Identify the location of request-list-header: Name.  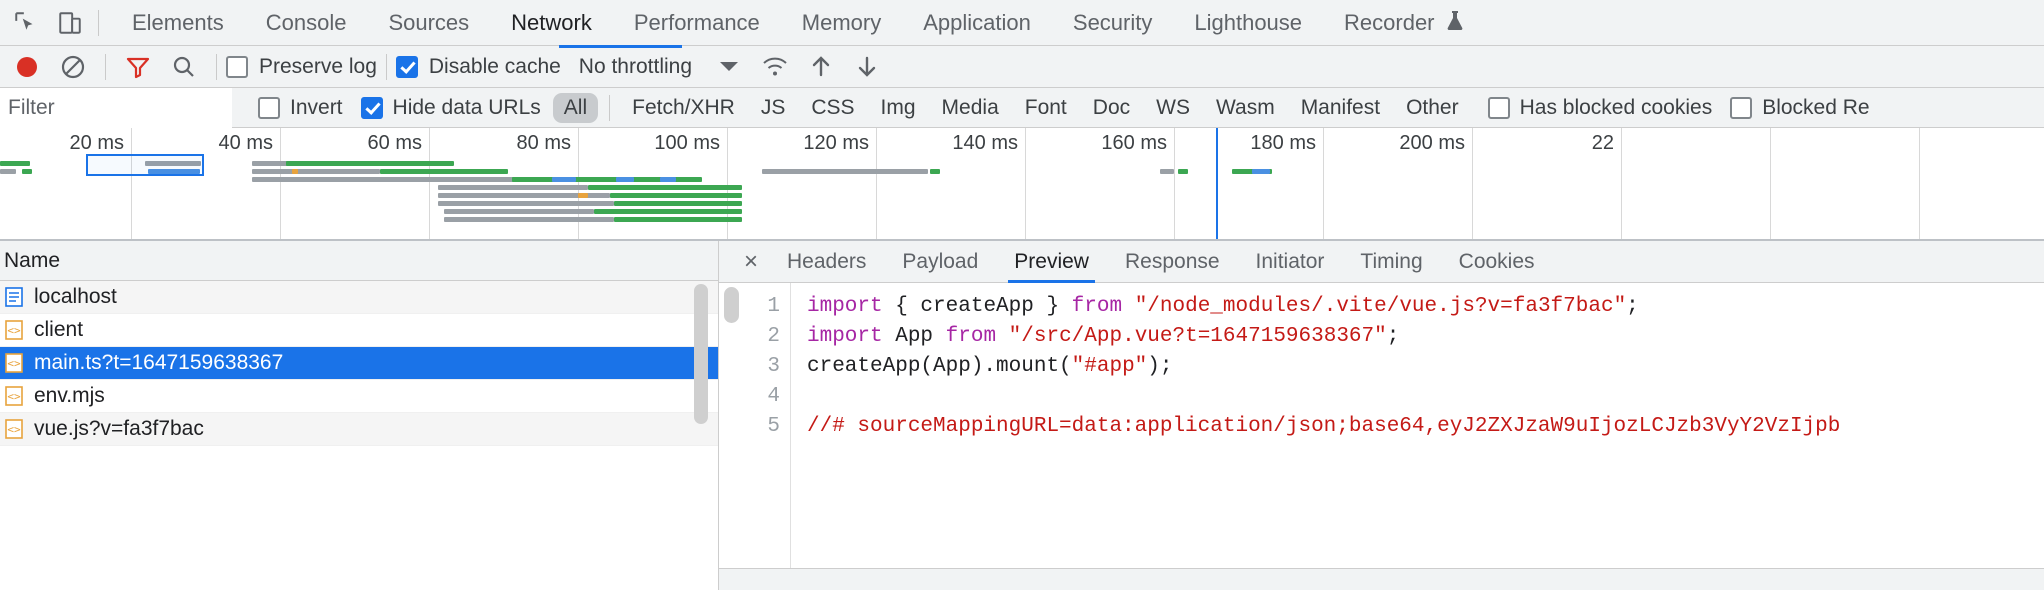
(359, 261).